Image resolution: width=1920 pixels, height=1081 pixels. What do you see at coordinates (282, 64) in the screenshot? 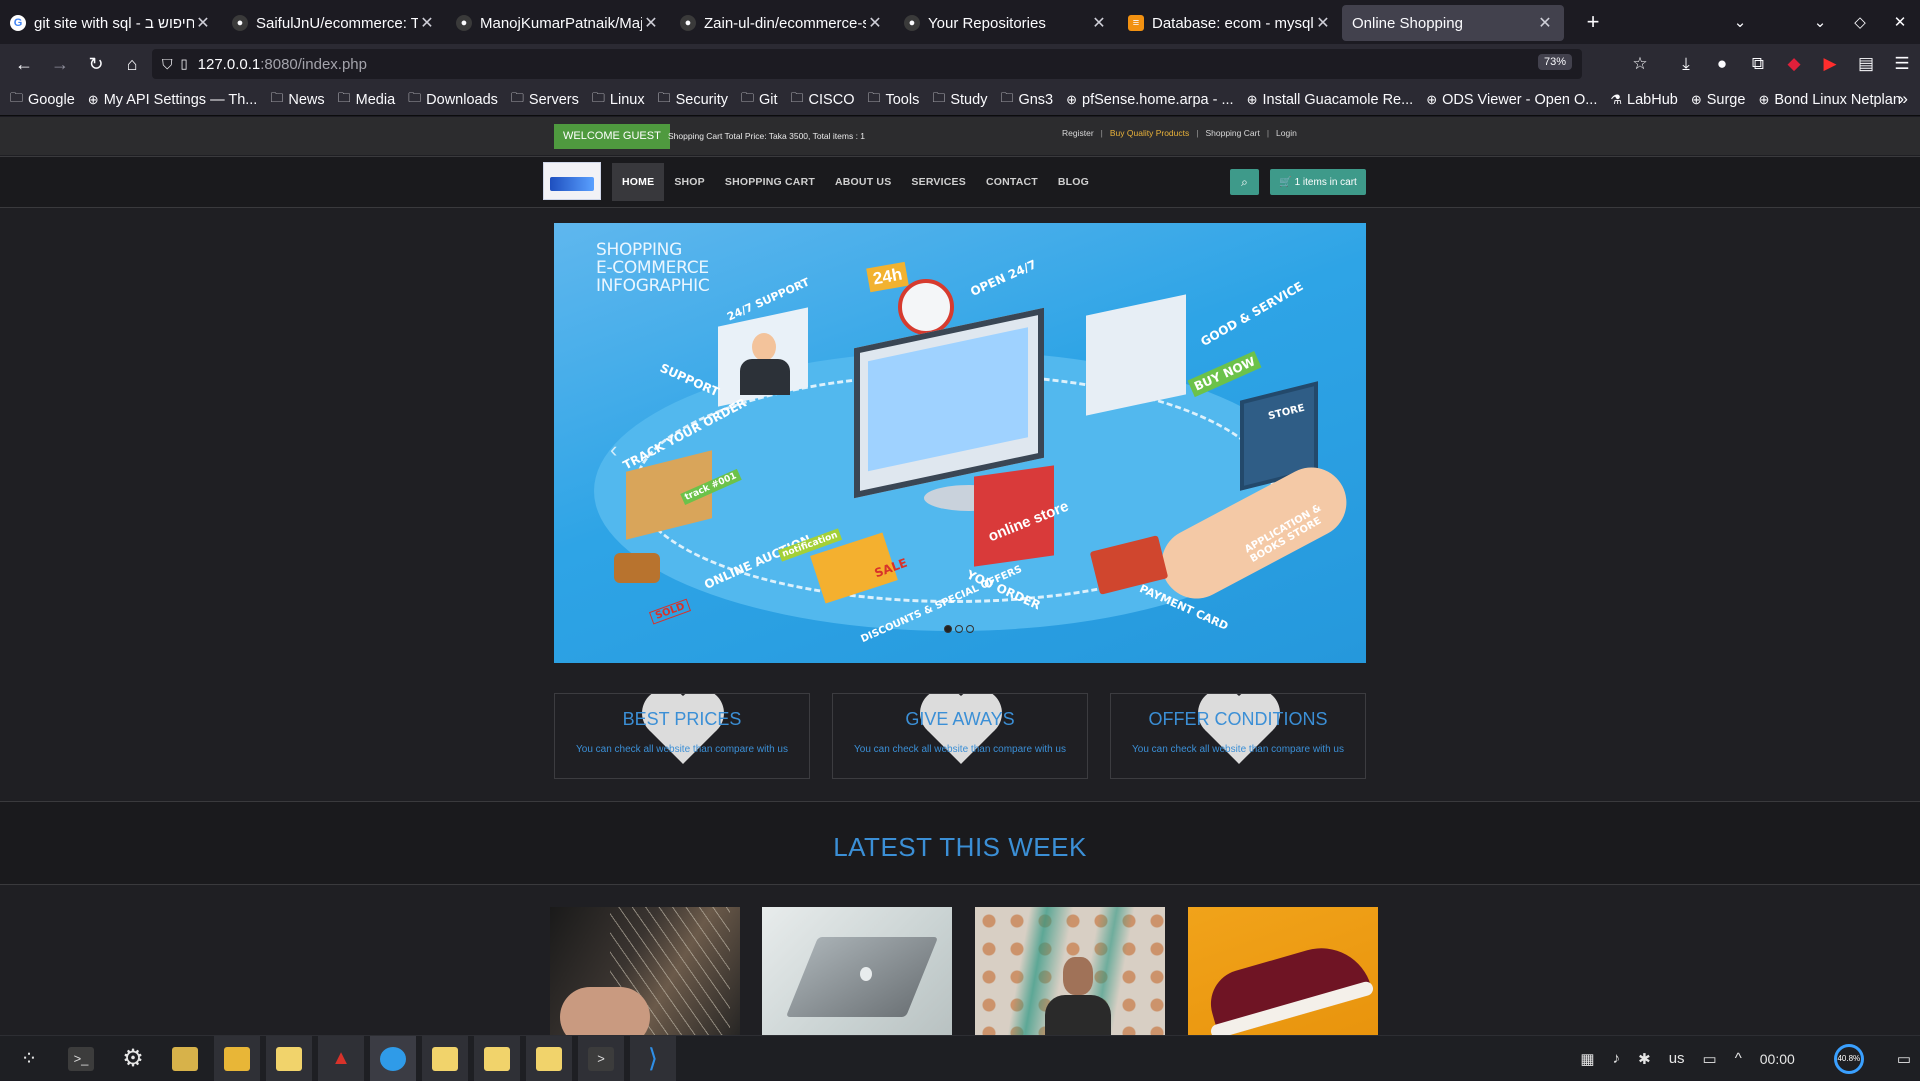
I see `url-text: 127.0.0.1:8080/index.php` at bounding box center [282, 64].